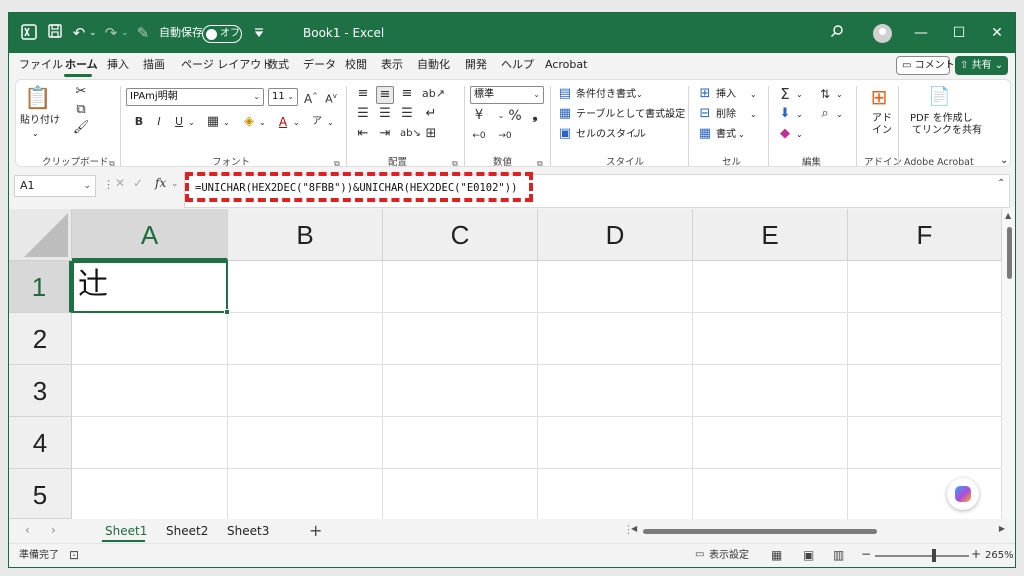  What do you see at coordinates (81, 92) in the screenshot?
I see `cut-icon: ✂` at bounding box center [81, 92].